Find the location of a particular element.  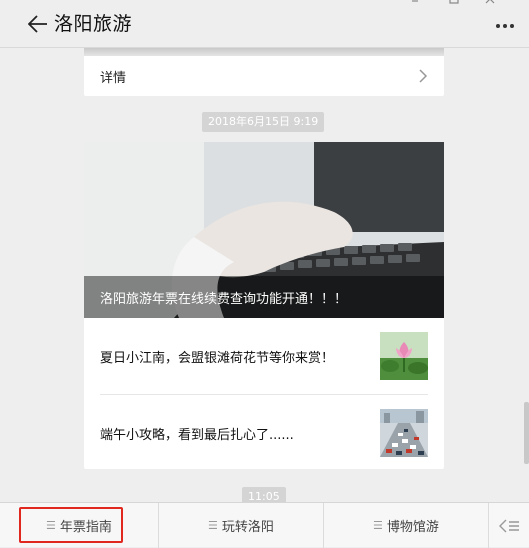

news-item-lotus: 夏日小江南，会盟银滩荷花节等你来赏！ is located at coordinates (264, 356).